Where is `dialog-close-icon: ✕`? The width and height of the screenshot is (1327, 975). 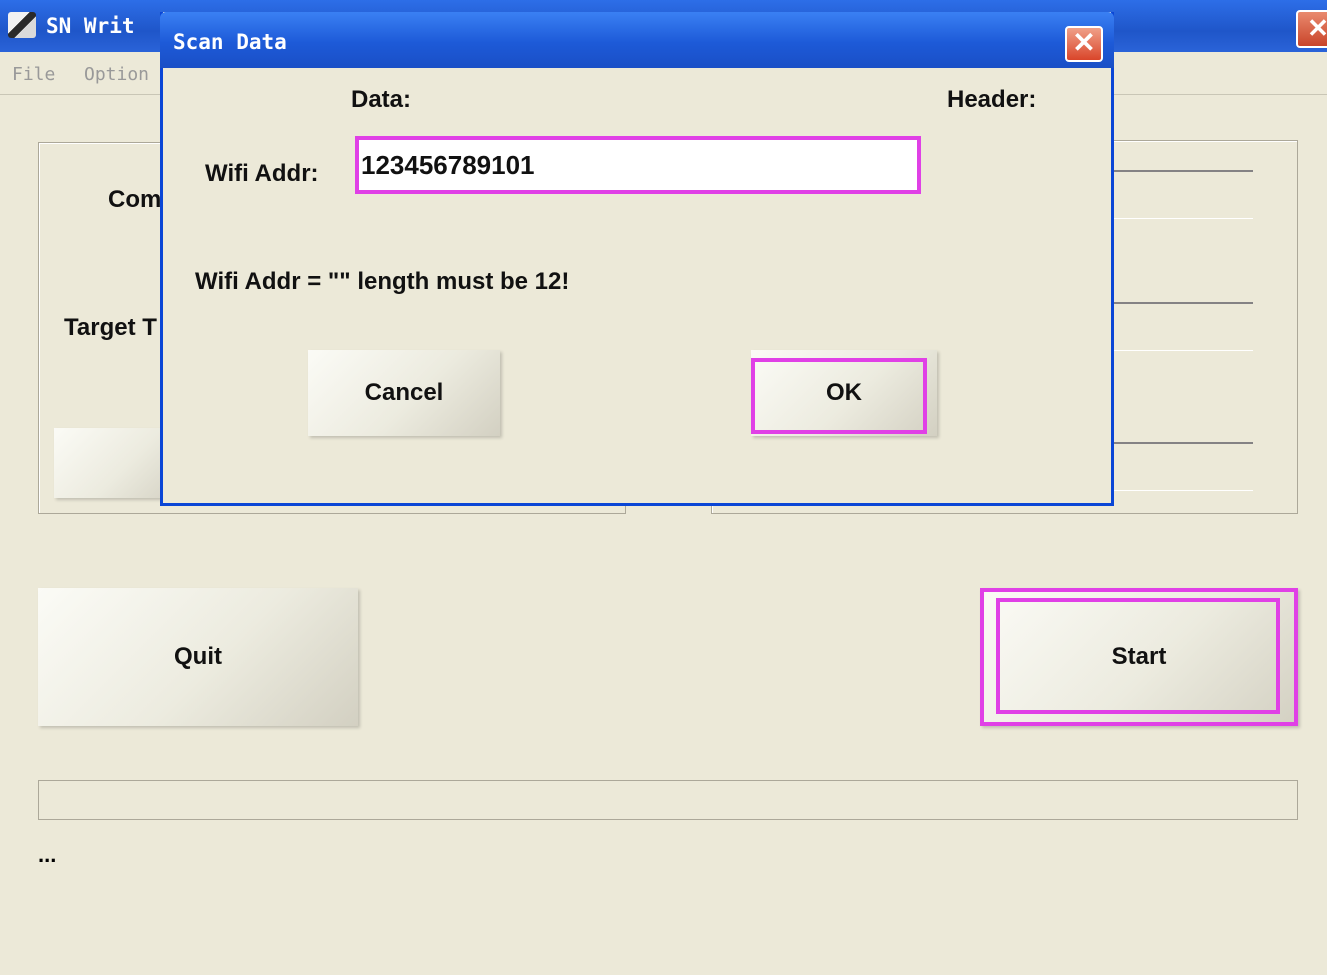 dialog-close-icon: ✕ is located at coordinates (1084, 44).